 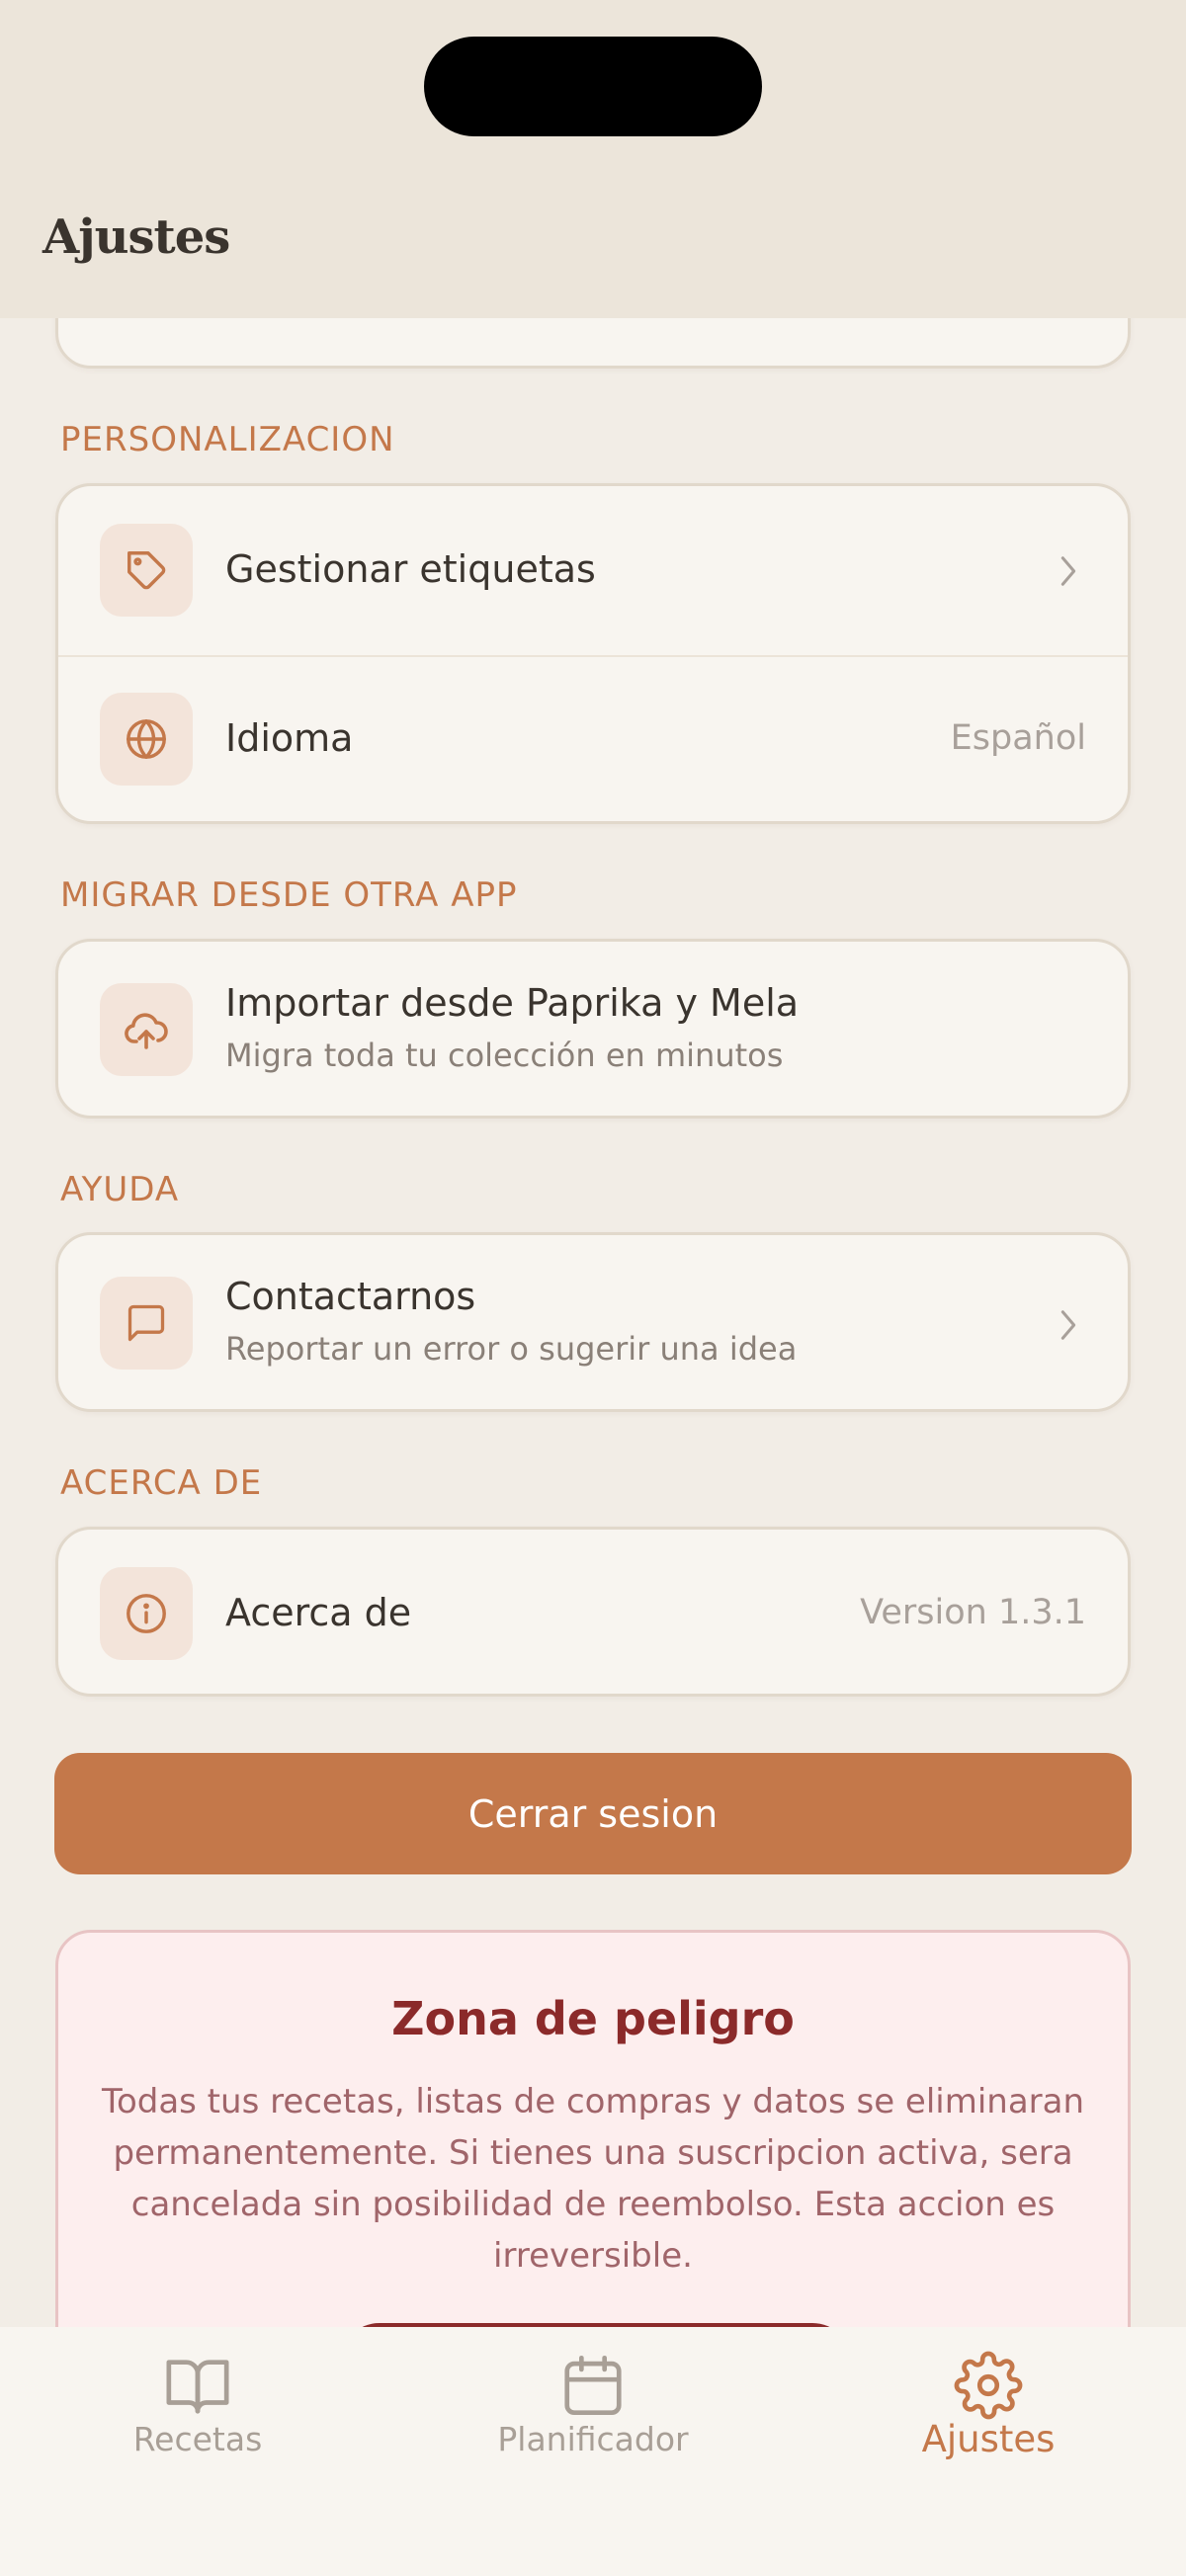 What do you see at coordinates (136, 237) in the screenshot?
I see `page-title: Ajustes` at bounding box center [136, 237].